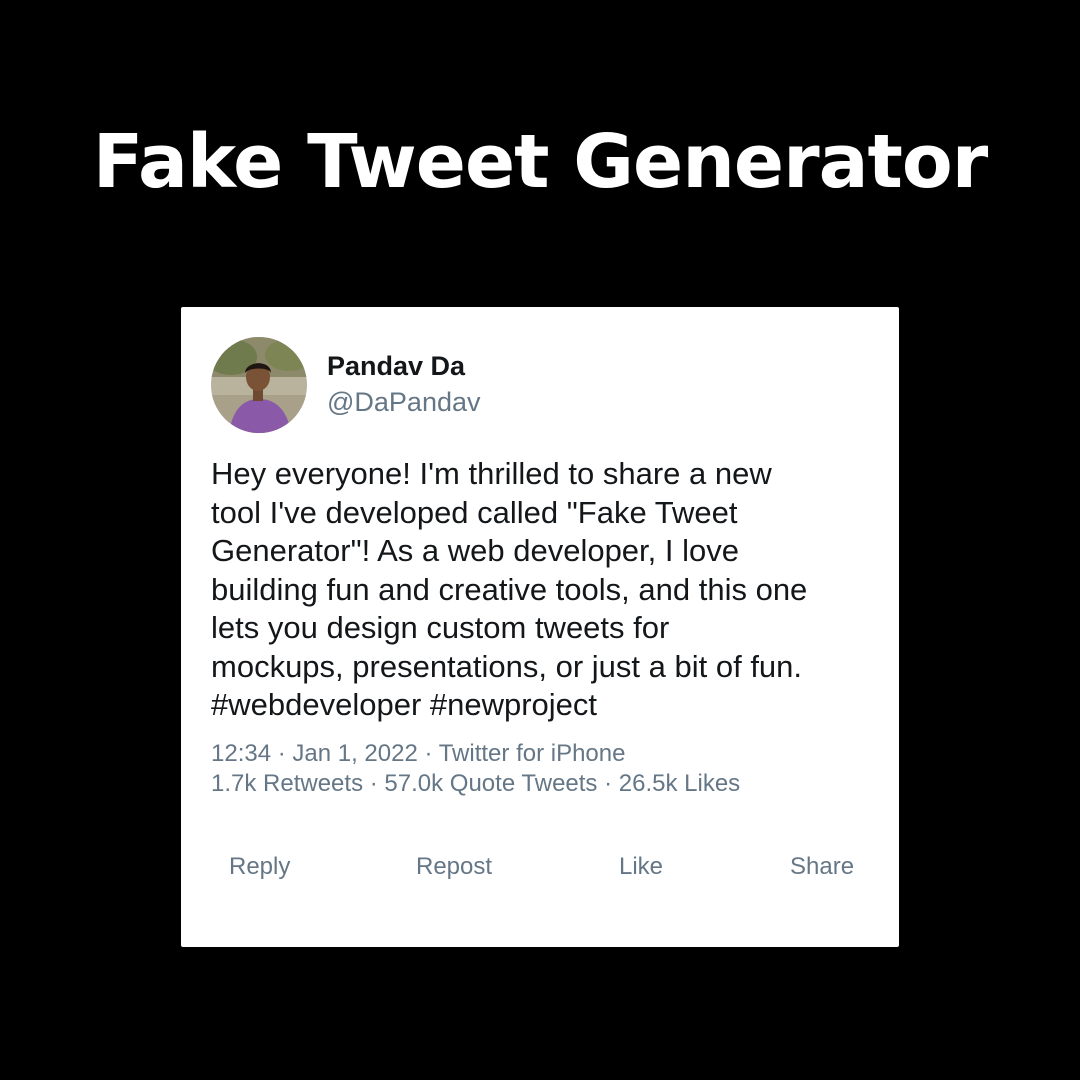 This screenshot has width=1080, height=1080. Describe the element at coordinates (454, 867) in the screenshot. I see `repost-button: Repost` at that location.